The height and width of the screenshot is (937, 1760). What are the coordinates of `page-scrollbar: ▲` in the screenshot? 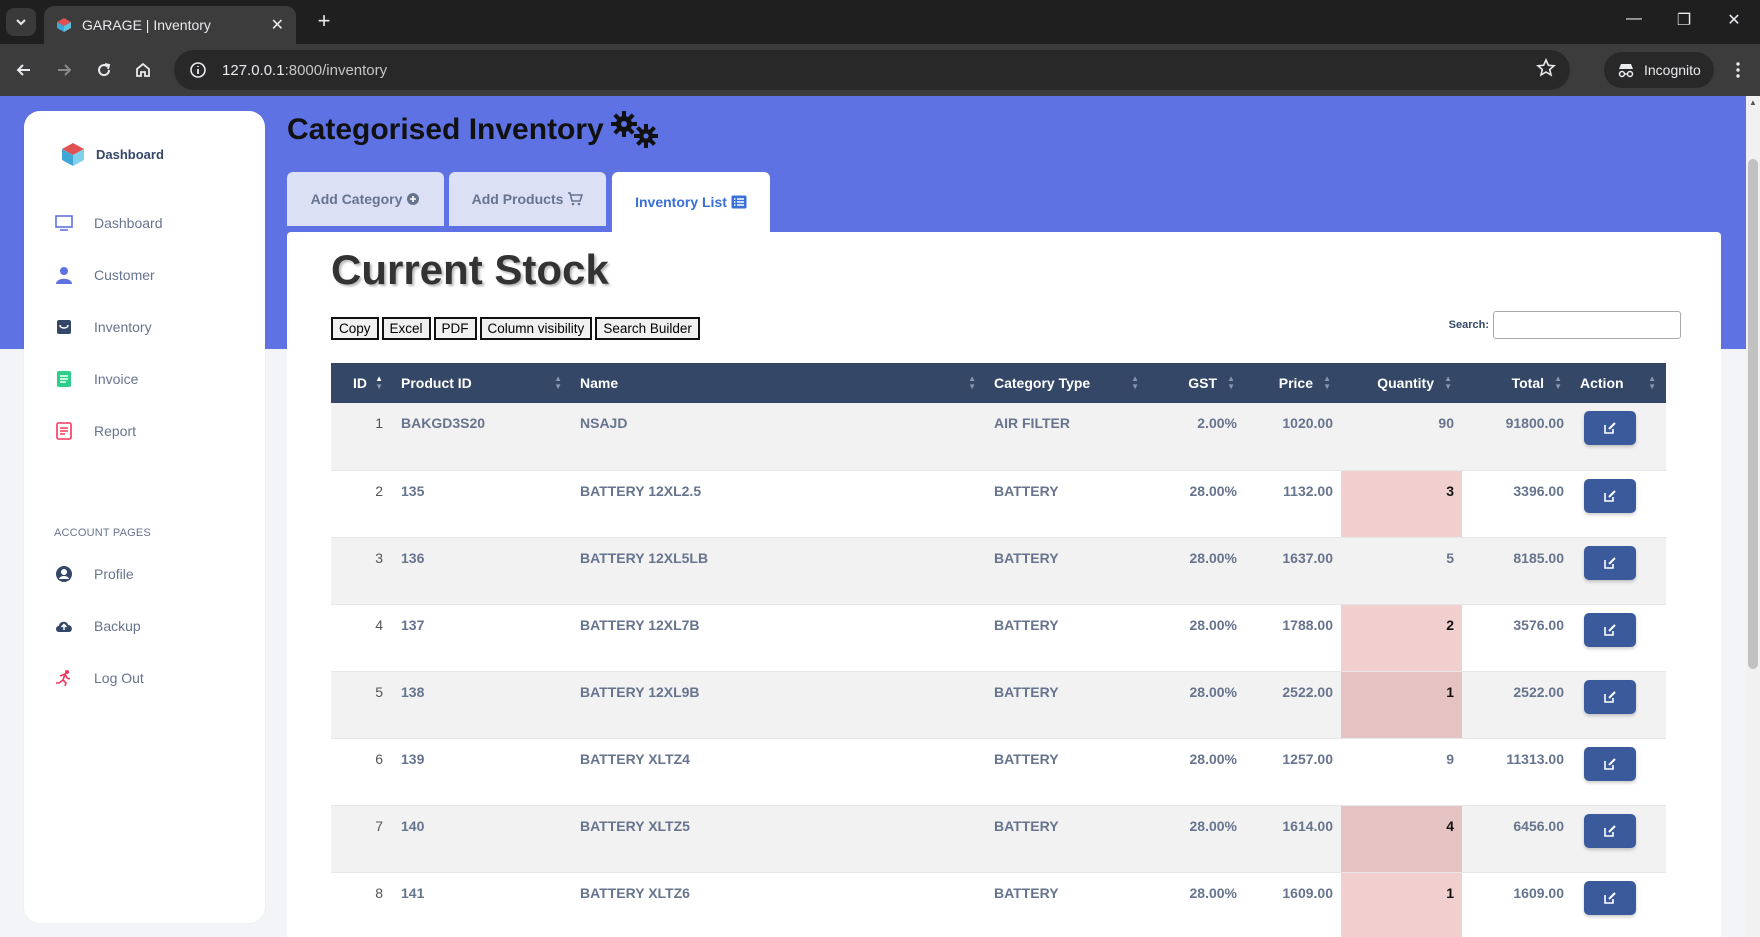 It's located at (1753, 516).